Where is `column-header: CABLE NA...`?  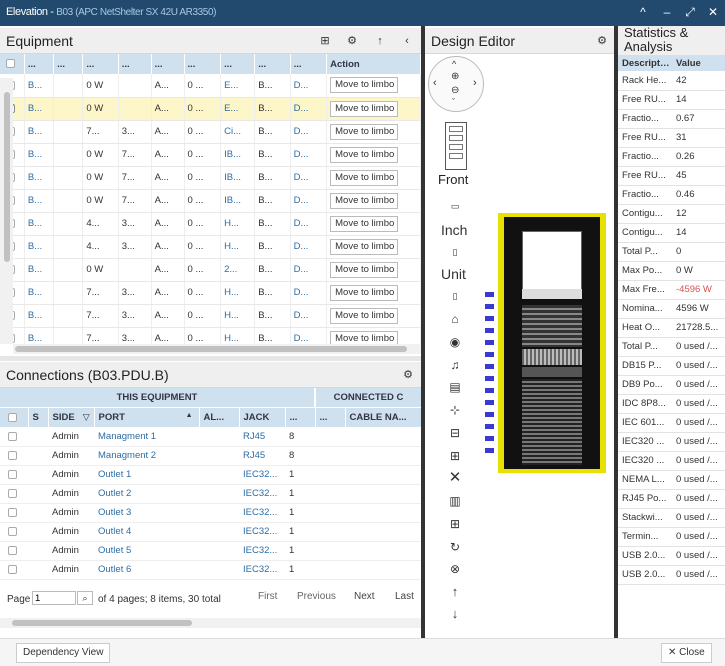 column-header: CABLE NA... is located at coordinates (383, 417).